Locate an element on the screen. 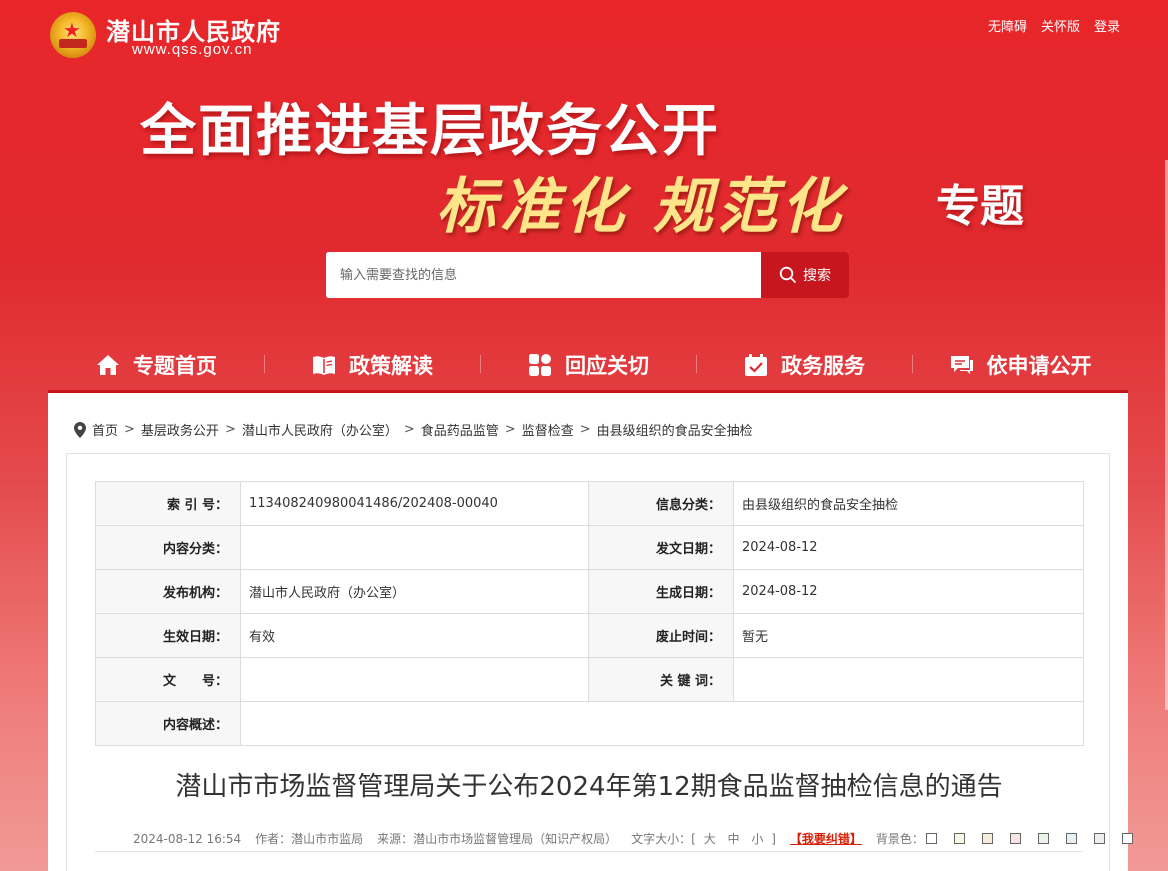  site-url: www.qss.gov.cn is located at coordinates (192, 49).